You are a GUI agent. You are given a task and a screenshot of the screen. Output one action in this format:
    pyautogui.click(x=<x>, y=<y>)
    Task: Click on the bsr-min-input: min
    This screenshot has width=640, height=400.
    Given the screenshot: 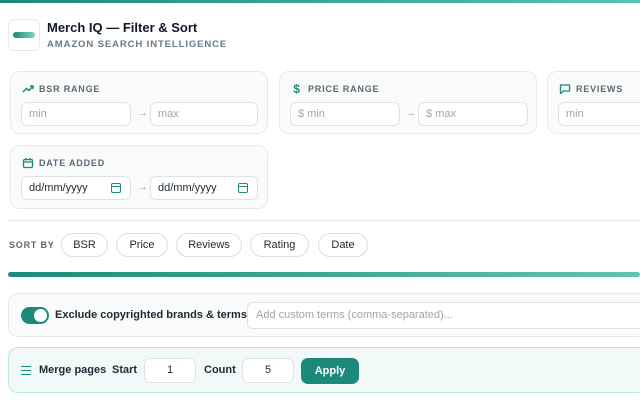 What is the action you would take?
    pyautogui.click(x=76, y=114)
    